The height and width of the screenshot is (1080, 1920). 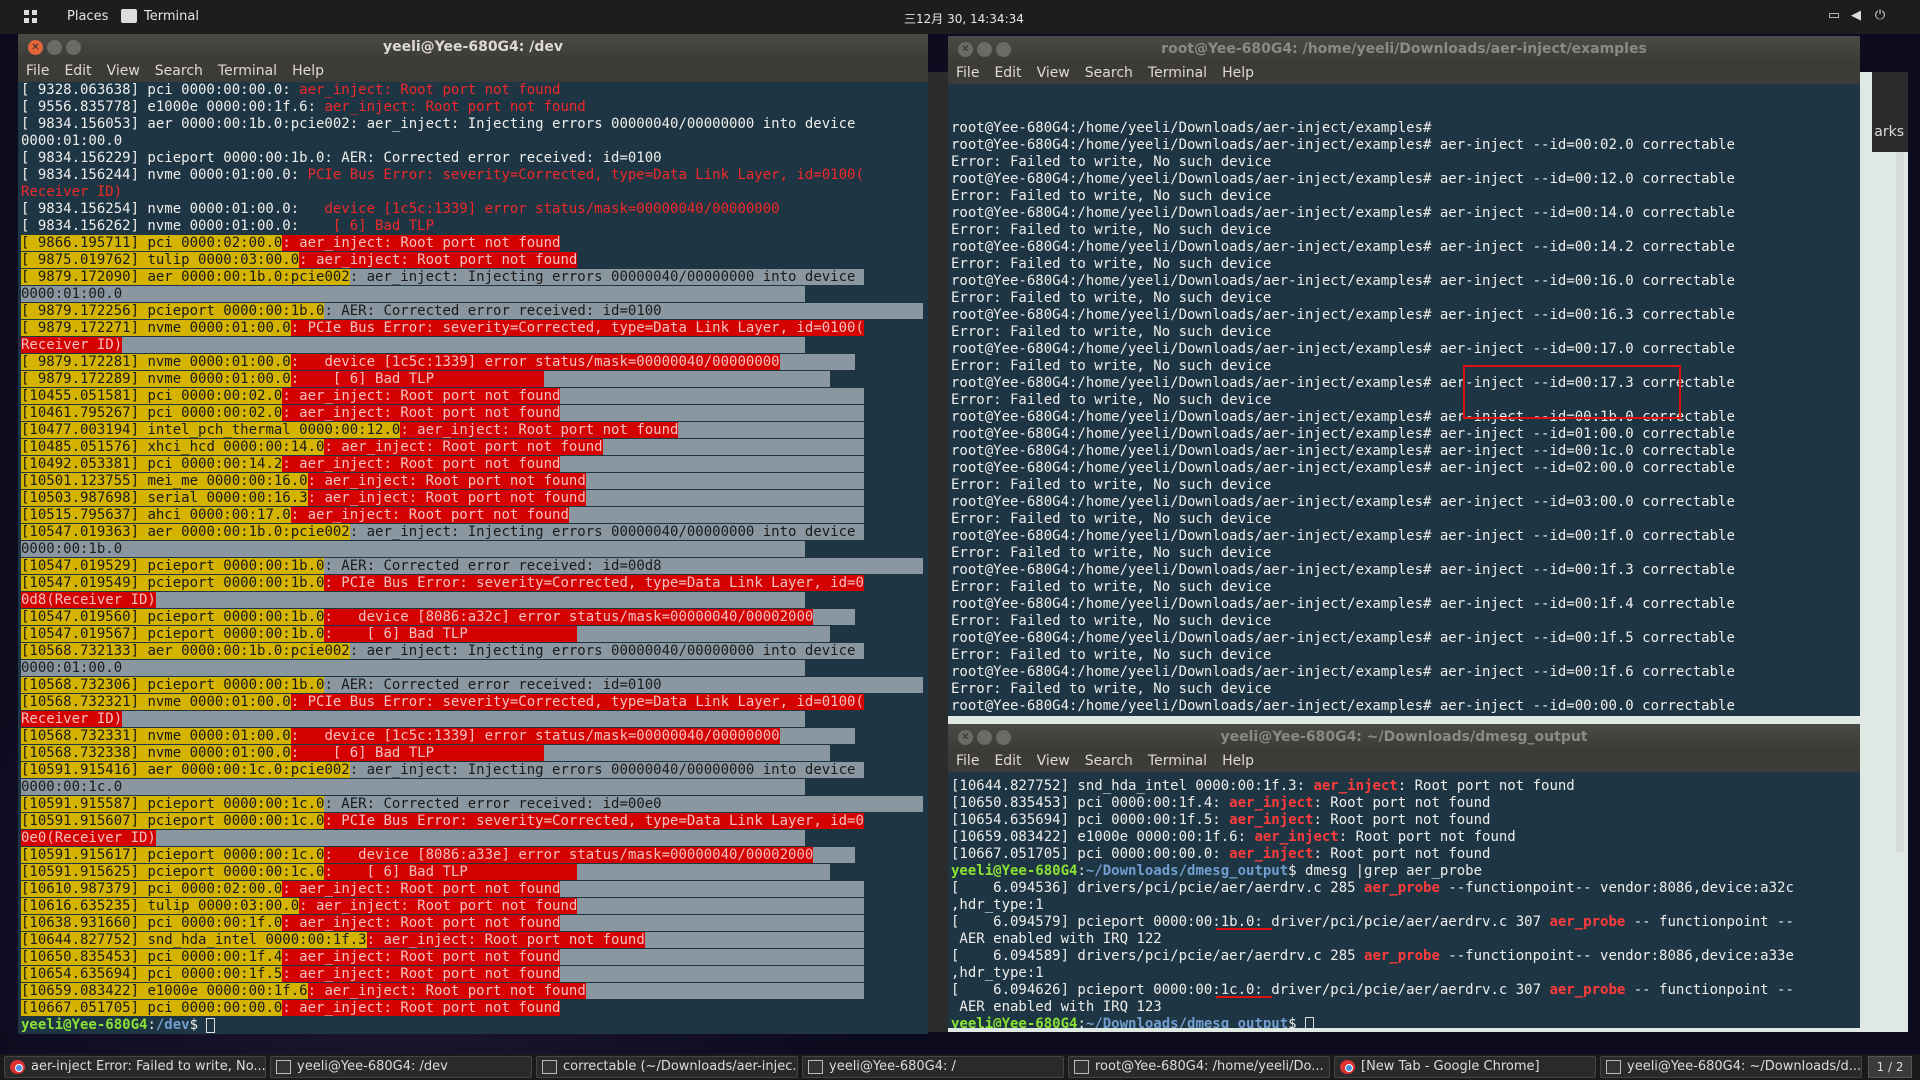 What do you see at coordinates (1890, 1067) in the screenshot?
I see `workspace-pager: 1 / 2` at bounding box center [1890, 1067].